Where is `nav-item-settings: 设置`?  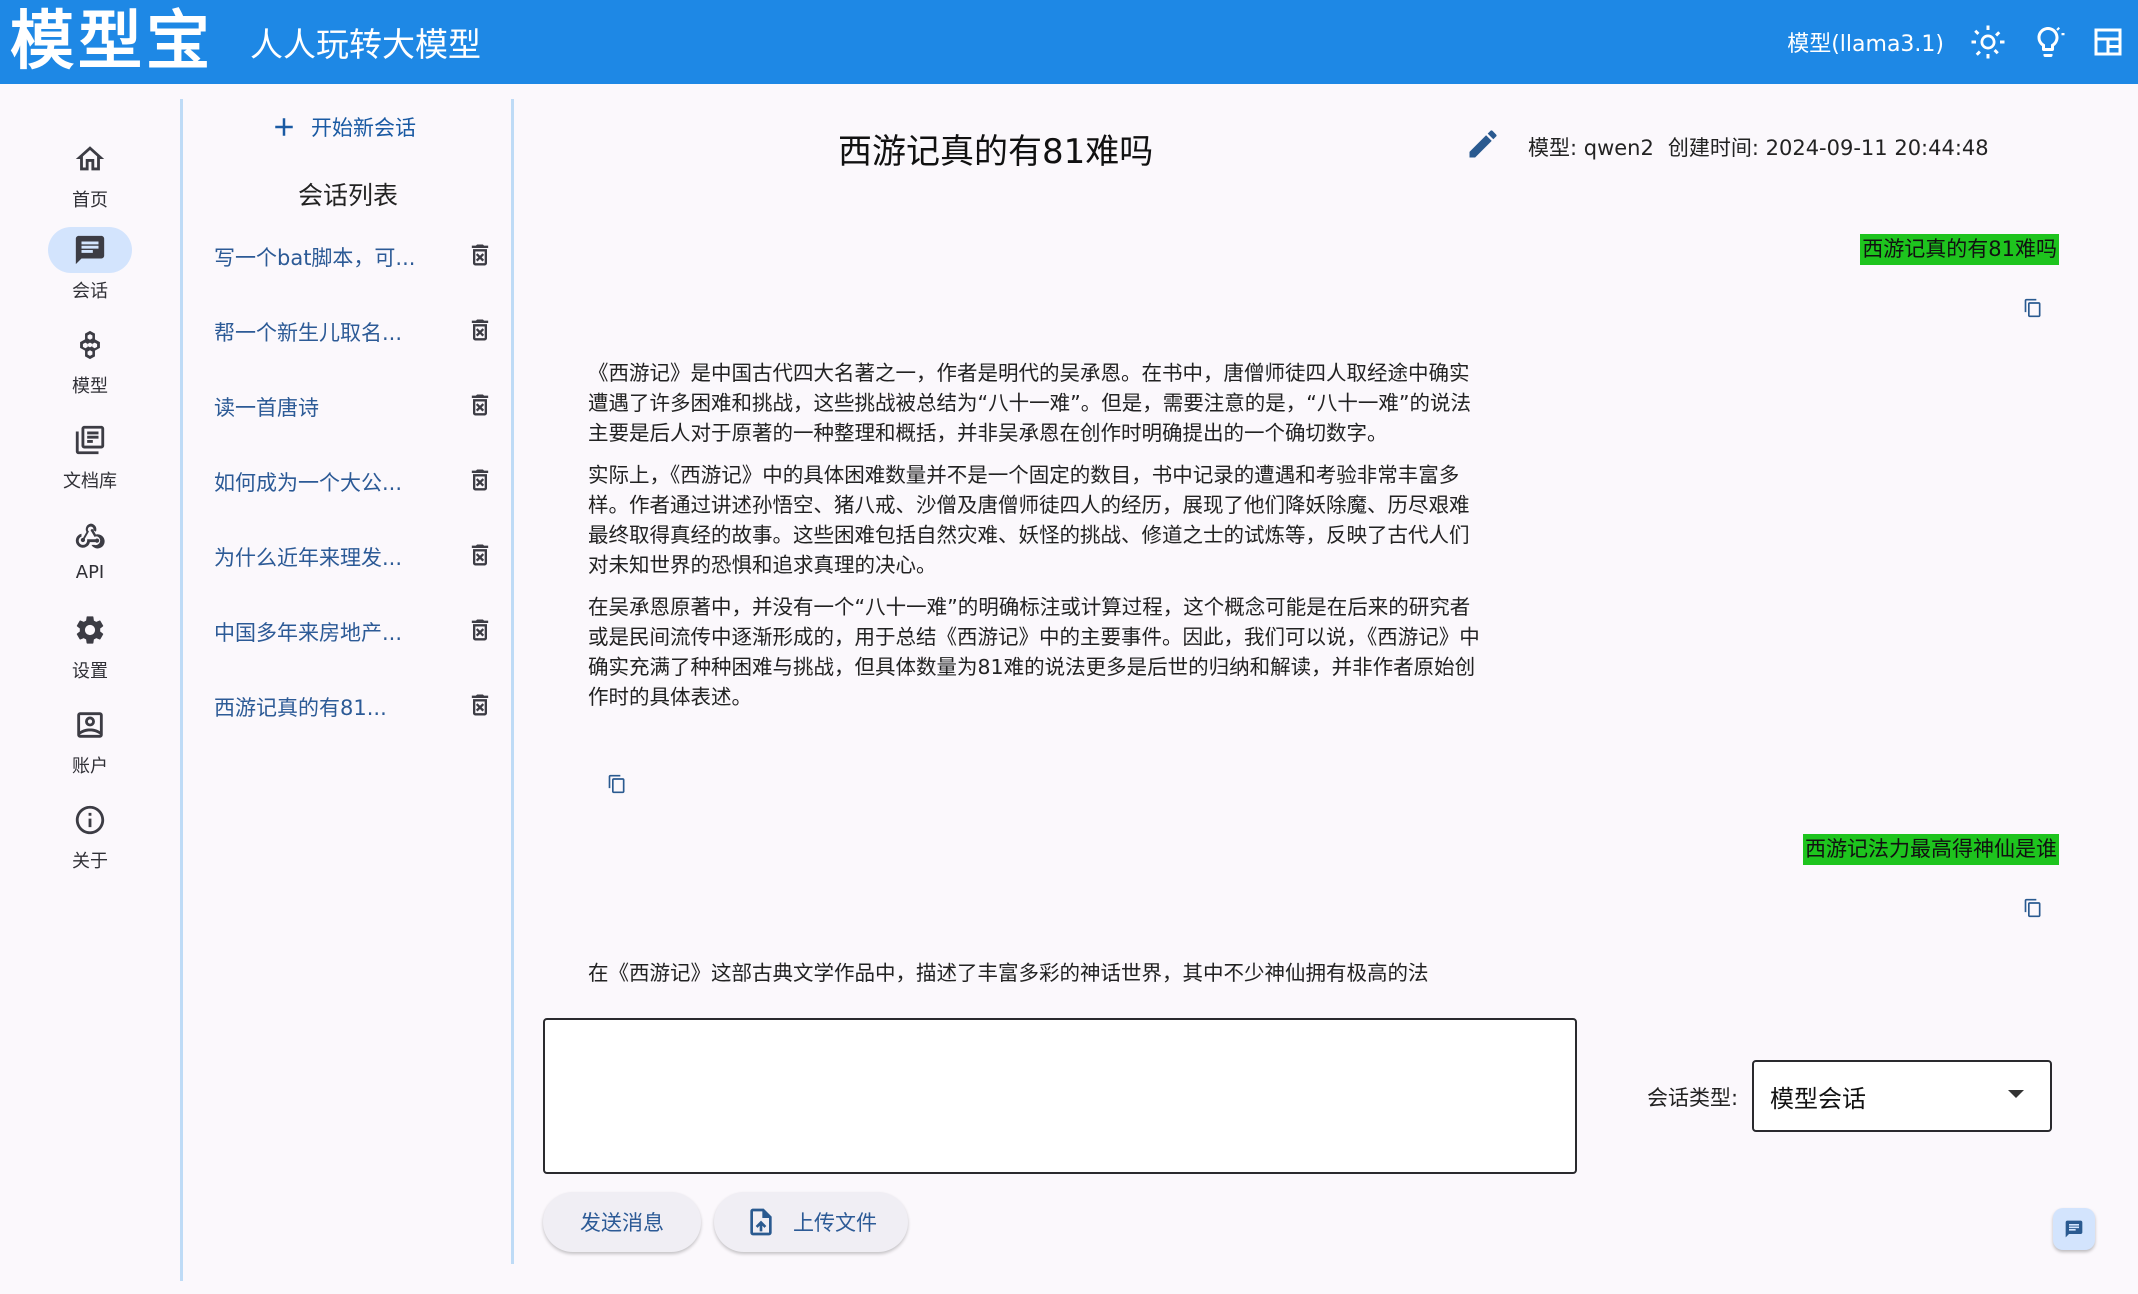
nav-item-settings: 设置 is located at coordinates (90, 645).